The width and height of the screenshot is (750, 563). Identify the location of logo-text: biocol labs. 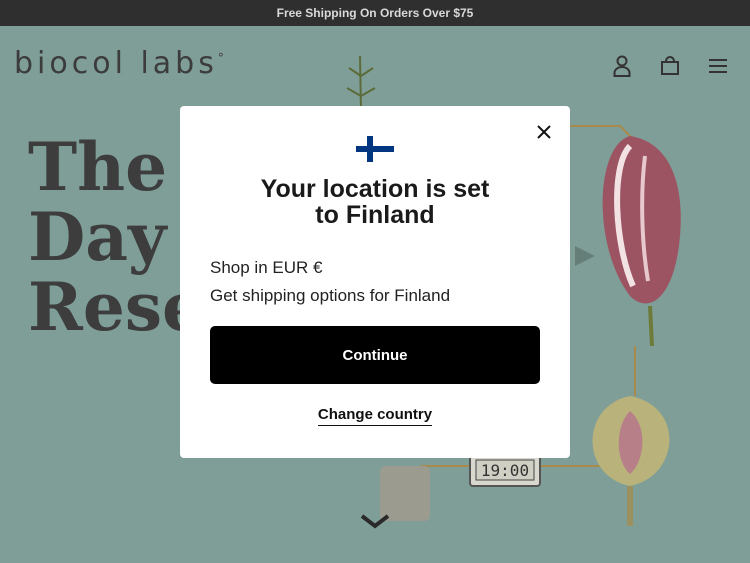
(116, 63).